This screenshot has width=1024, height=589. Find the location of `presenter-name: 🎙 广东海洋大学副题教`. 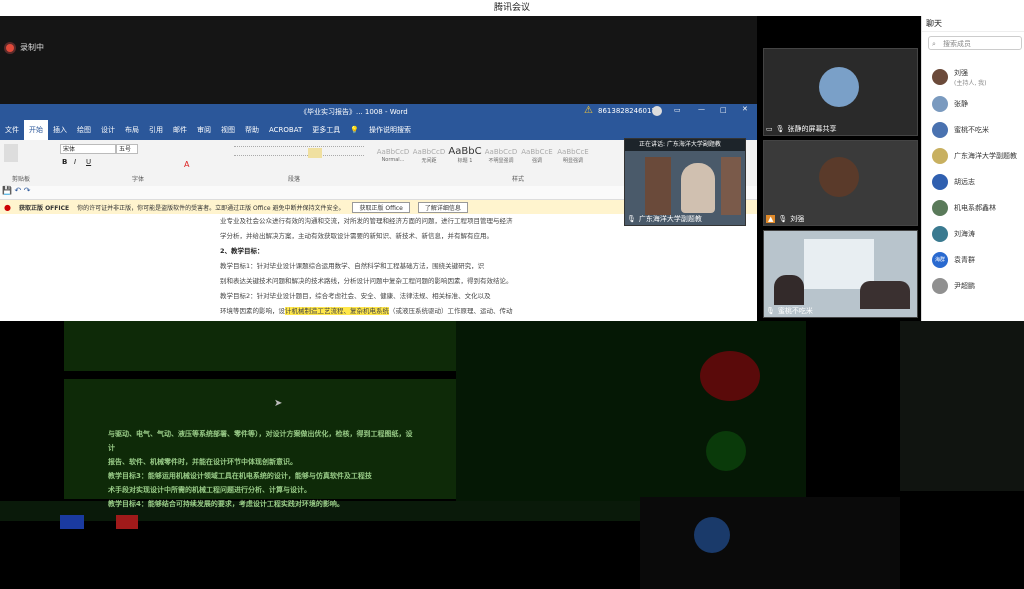

presenter-name: 🎙 广东海洋大学副题教 is located at coordinates (664, 219).